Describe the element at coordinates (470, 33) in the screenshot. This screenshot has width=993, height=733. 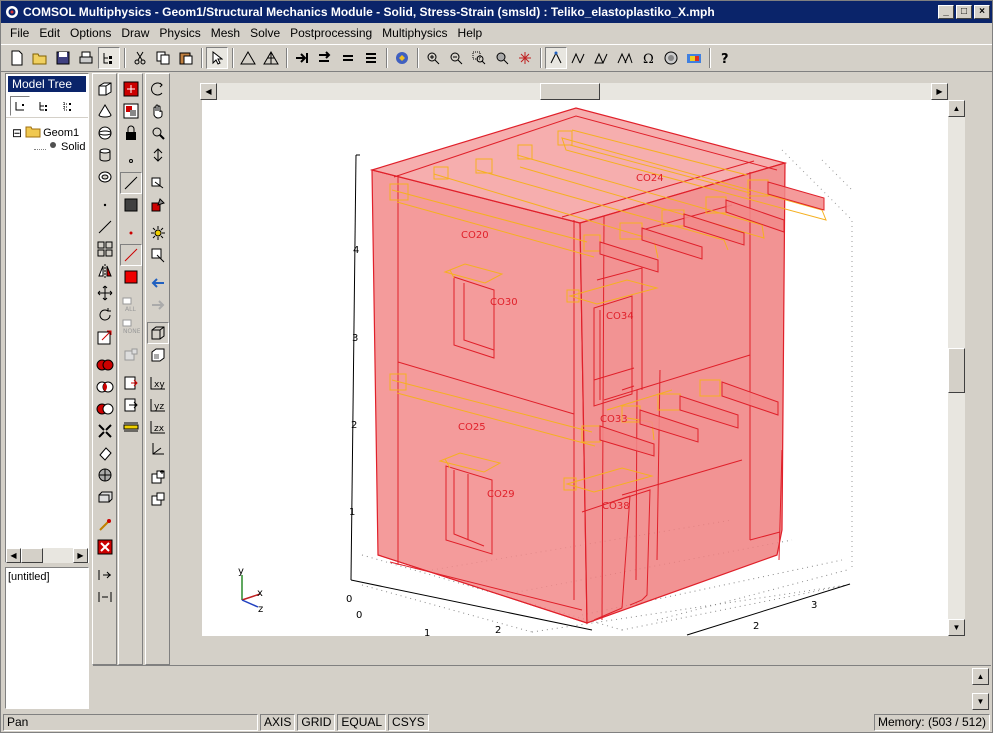
I see `menu-help: Help` at that location.